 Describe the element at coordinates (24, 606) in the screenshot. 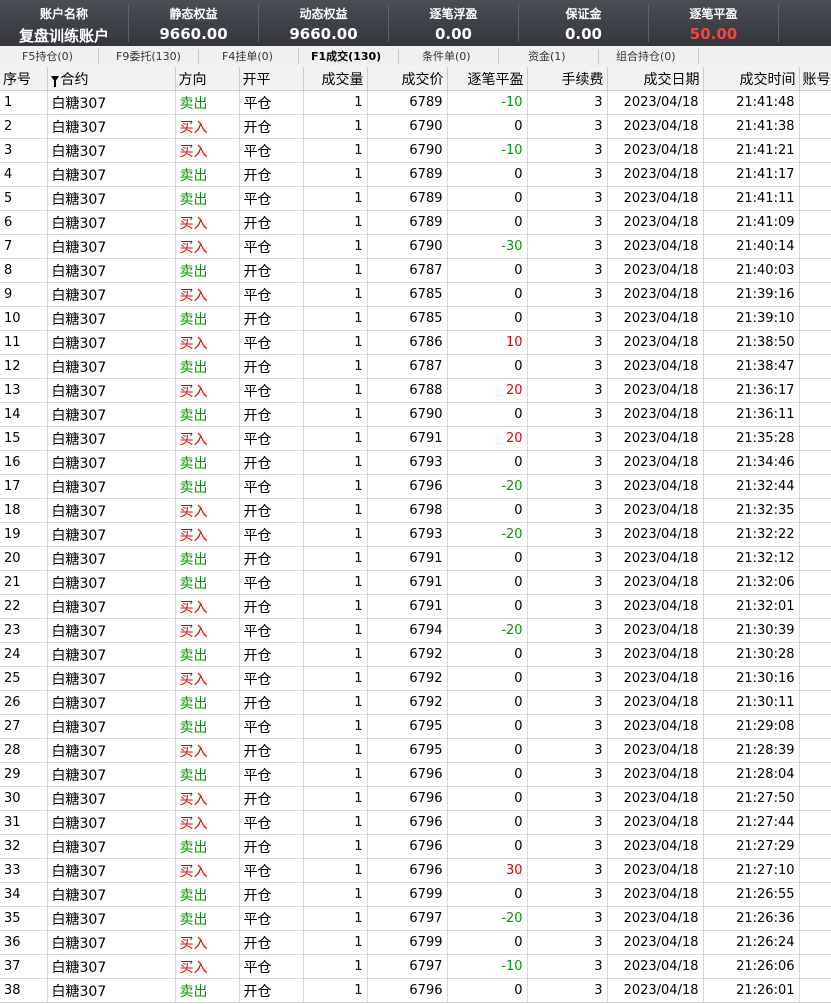

I see `cell-seq: 22` at that location.